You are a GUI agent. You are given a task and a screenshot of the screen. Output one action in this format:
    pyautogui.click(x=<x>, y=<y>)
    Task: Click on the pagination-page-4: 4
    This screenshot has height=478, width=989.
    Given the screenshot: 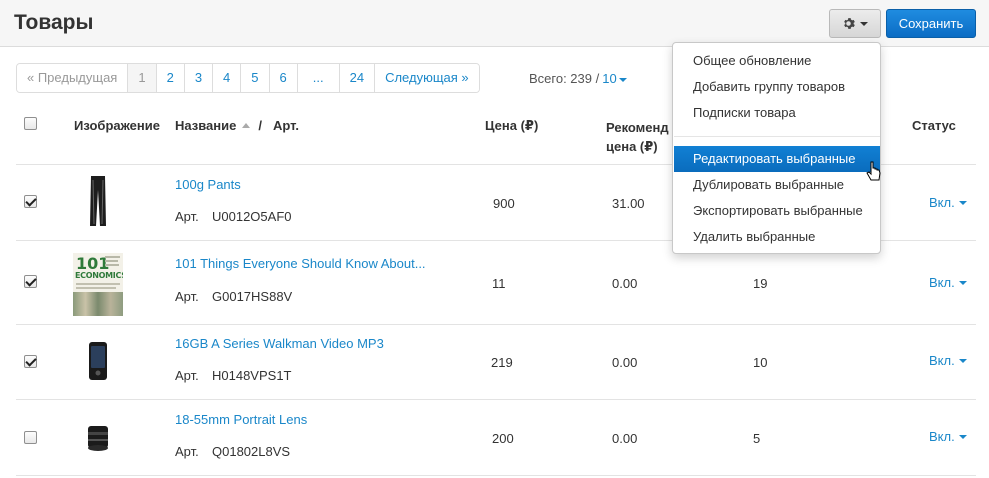 What is the action you would take?
    pyautogui.click(x=226, y=78)
    